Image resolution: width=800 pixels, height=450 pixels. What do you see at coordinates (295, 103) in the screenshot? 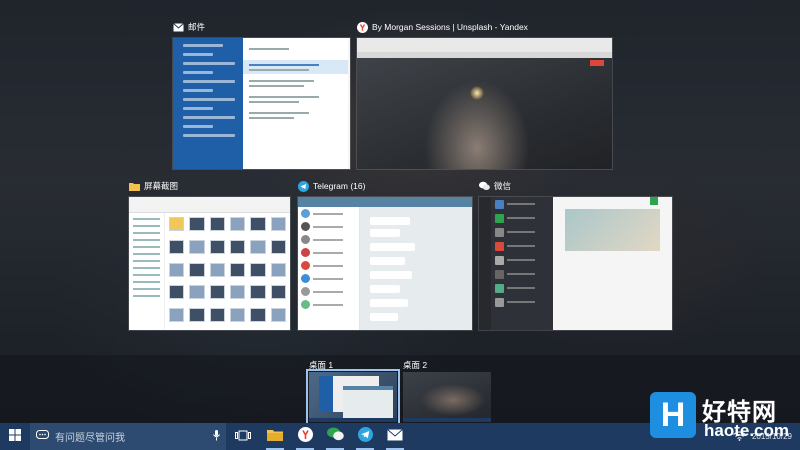
I see `mail-list` at bounding box center [295, 103].